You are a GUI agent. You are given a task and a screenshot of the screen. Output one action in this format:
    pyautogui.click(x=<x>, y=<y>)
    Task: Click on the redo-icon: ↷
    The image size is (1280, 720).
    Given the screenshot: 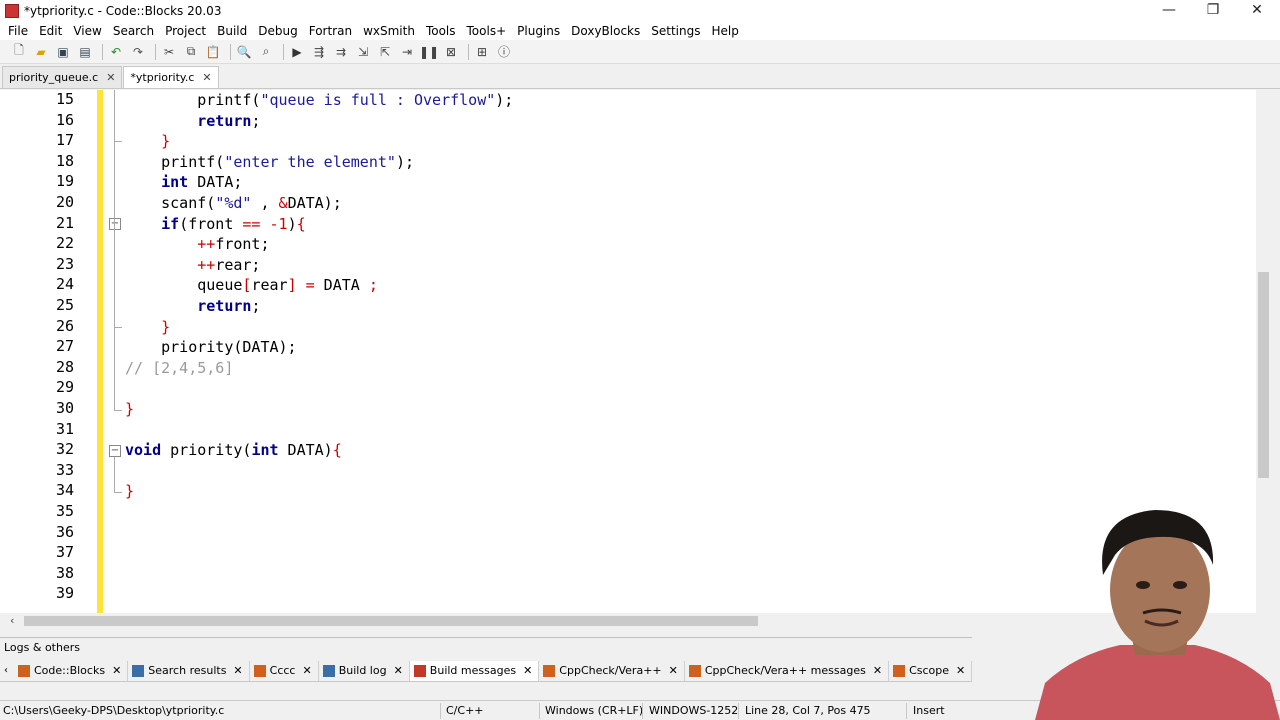 What is the action you would take?
    pyautogui.click(x=138, y=52)
    